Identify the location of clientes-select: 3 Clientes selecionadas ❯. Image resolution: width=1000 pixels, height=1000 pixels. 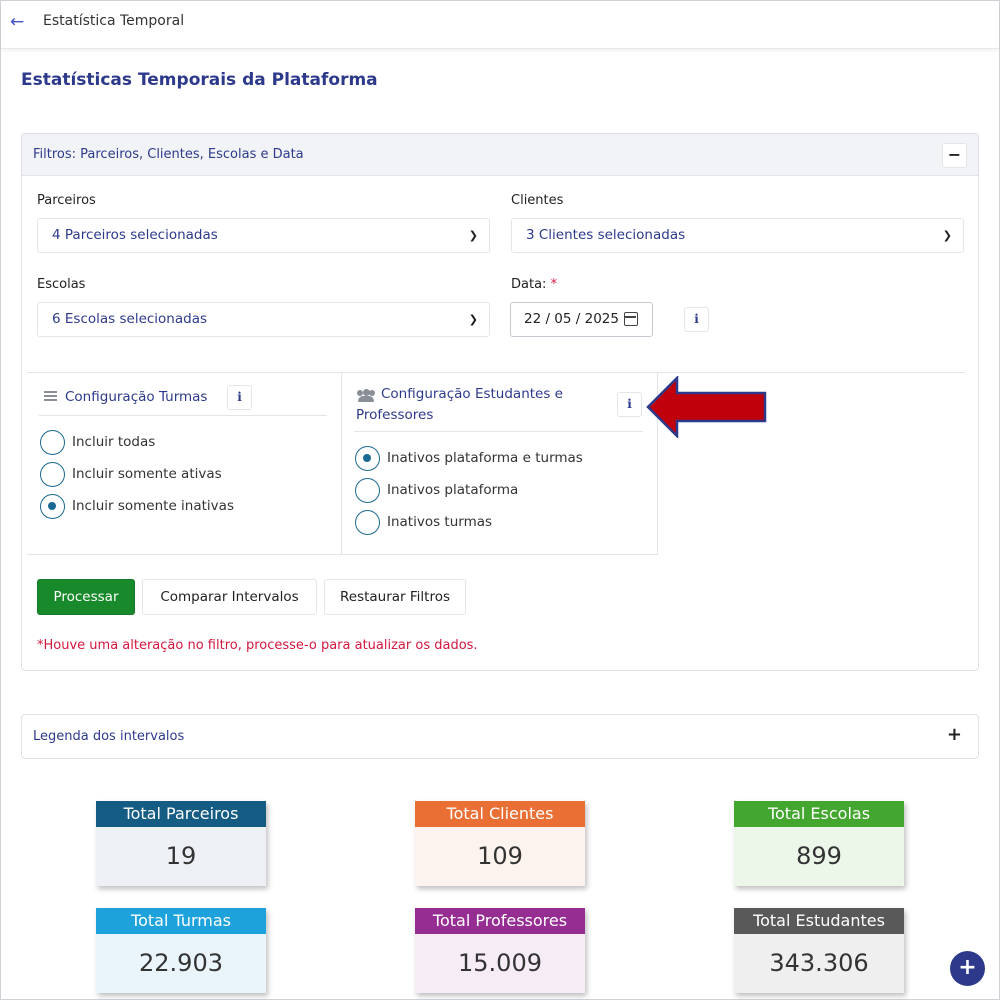
(737, 235).